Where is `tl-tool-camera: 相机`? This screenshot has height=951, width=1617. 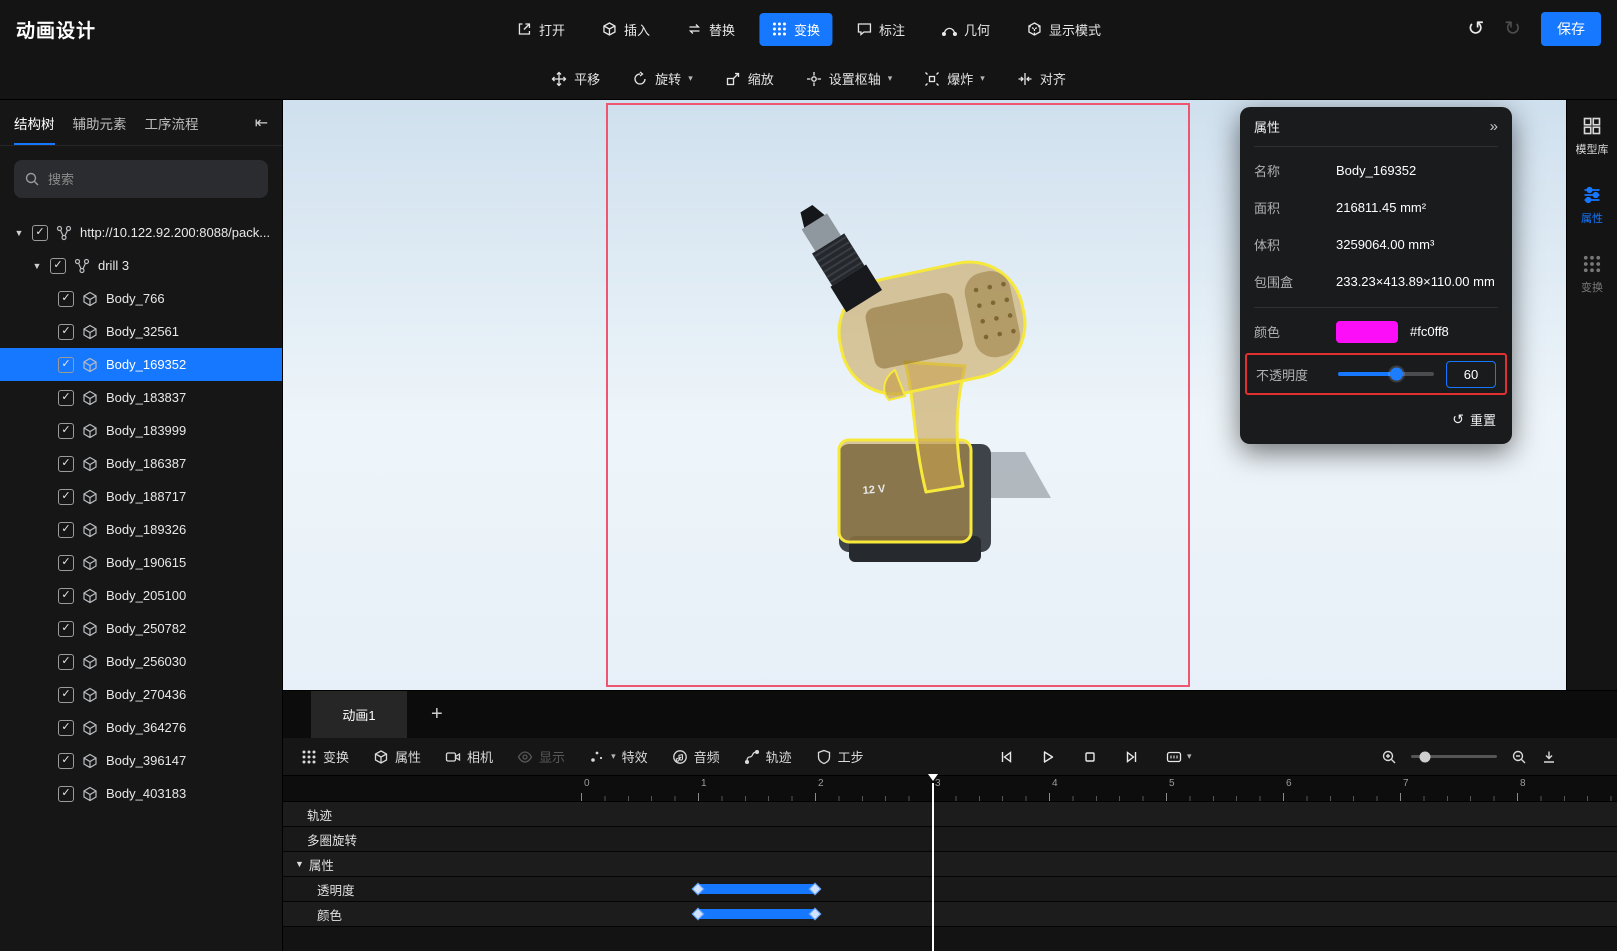
tl-tool-camera: 相机 is located at coordinates (469, 756).